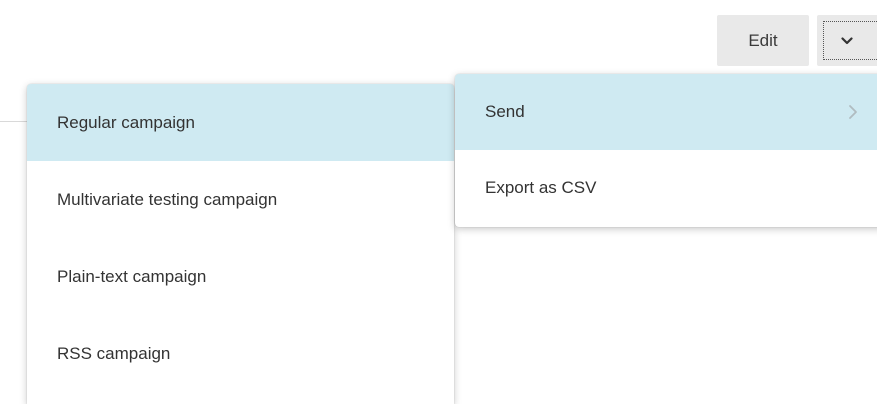  Describe the element at coordinates (853, 112) in the screenshot. I see `chevron-right-icon` at that location.